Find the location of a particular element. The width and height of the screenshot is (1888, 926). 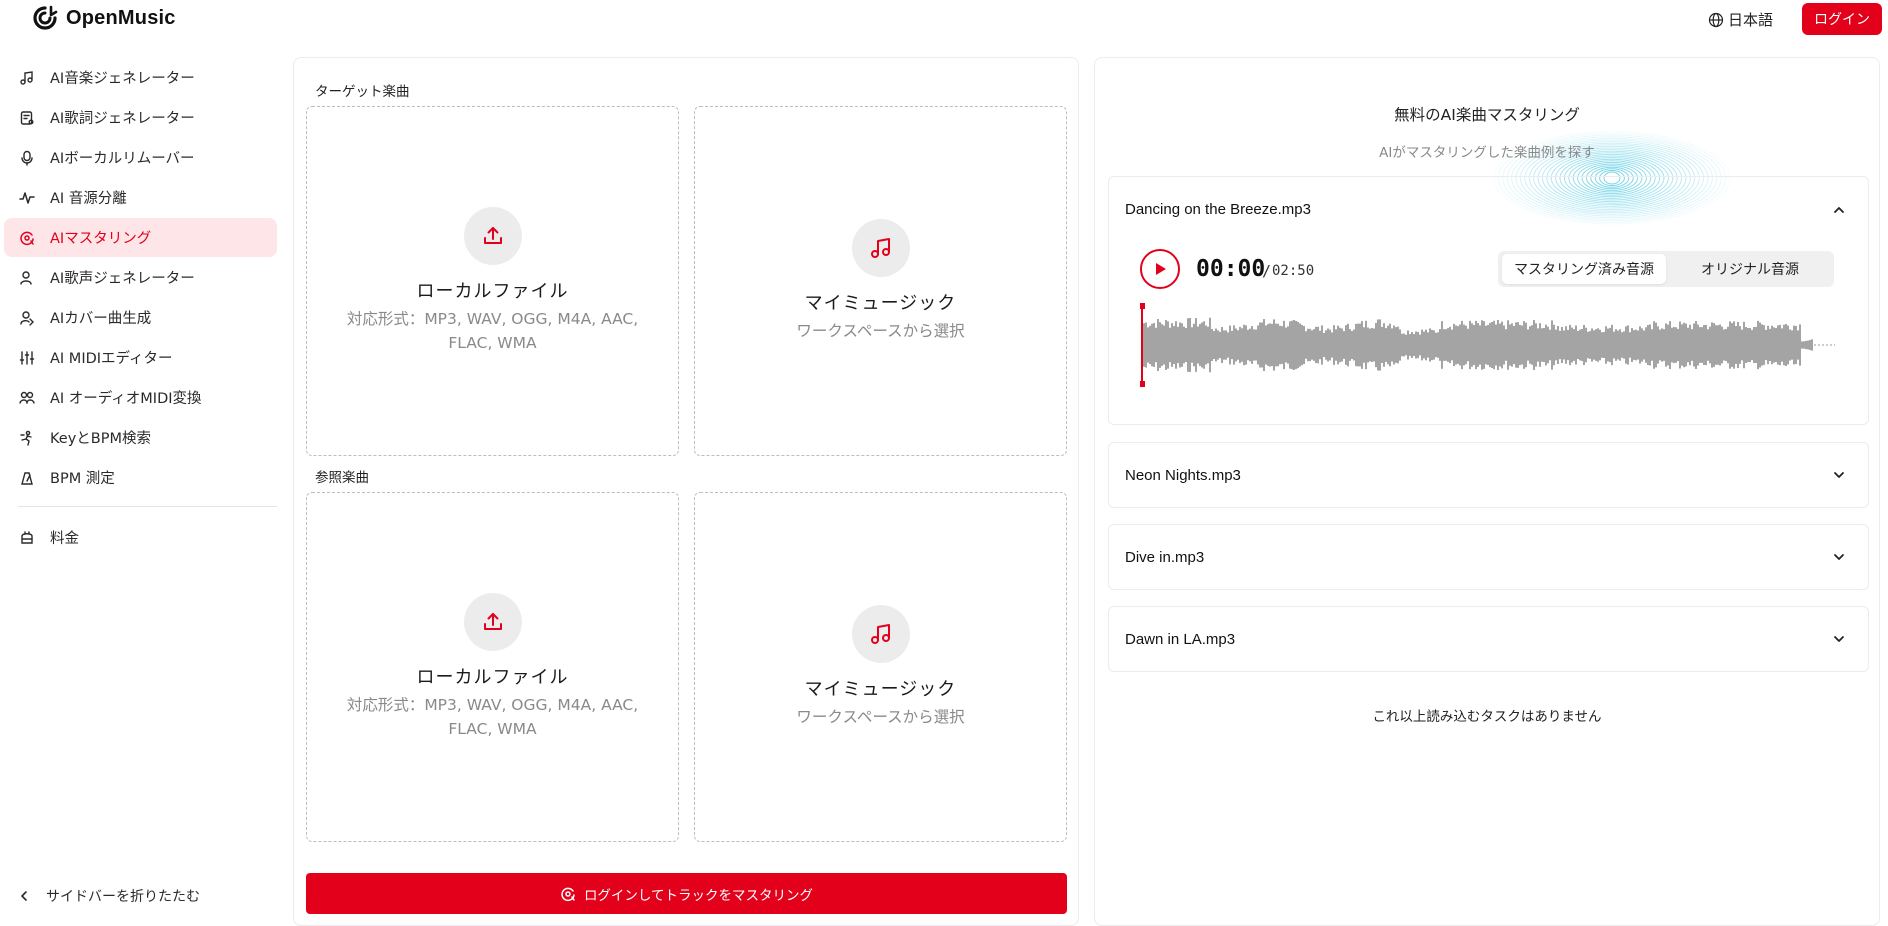

audio-waveform is located at coordinates (1487, 345).